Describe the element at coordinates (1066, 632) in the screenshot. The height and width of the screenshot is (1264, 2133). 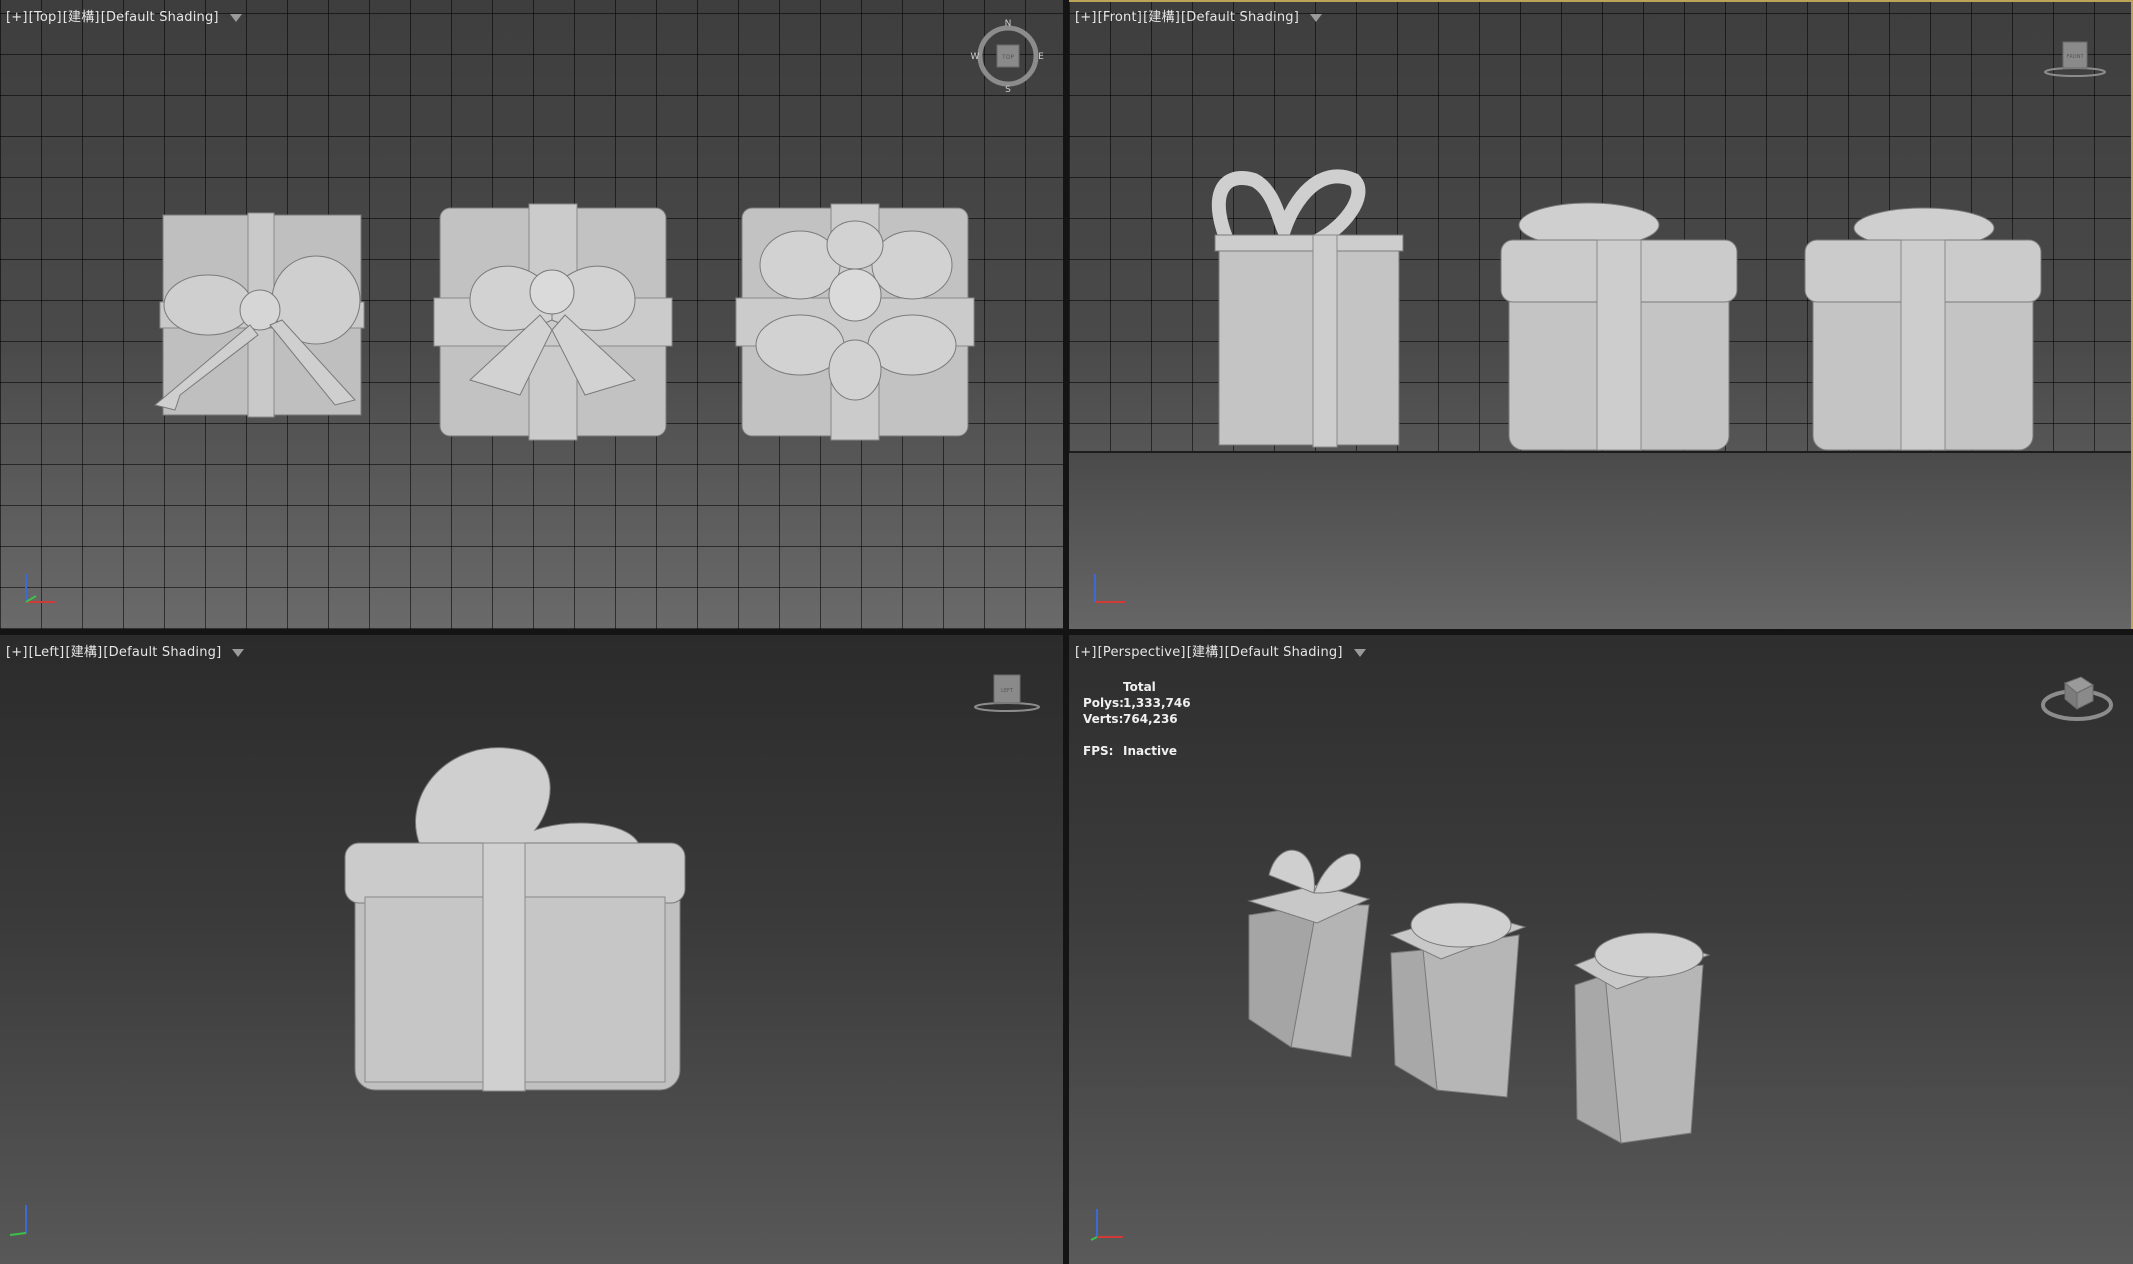
I see `viewport-splitter-horizontal` at that location.